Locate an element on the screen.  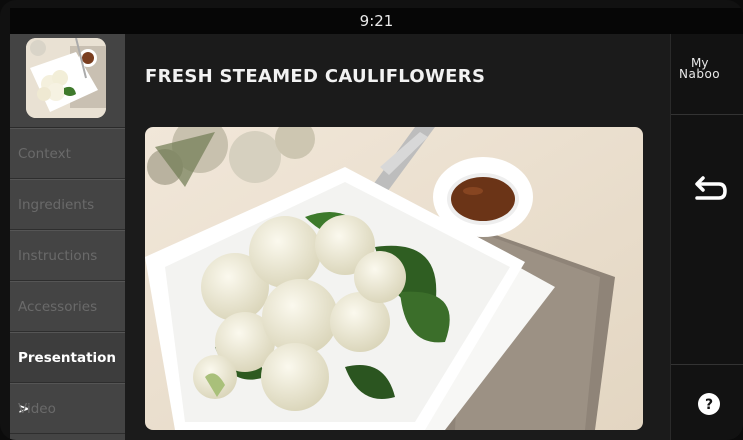
back-button is located at coordinates (707, 194).